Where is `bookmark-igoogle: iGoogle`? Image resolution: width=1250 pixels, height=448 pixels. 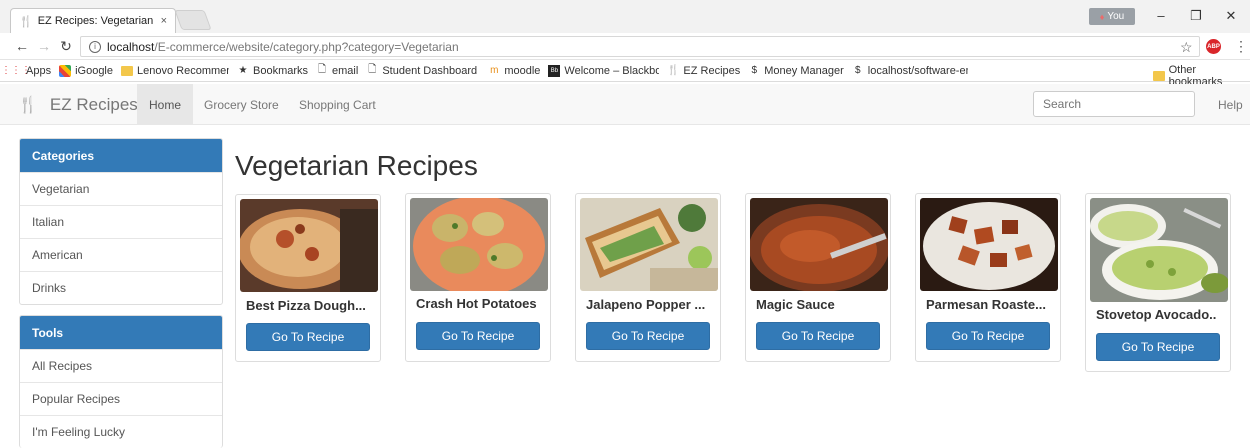
bookmark-igoogle: iGoogle is located at coordinates (86, 70).